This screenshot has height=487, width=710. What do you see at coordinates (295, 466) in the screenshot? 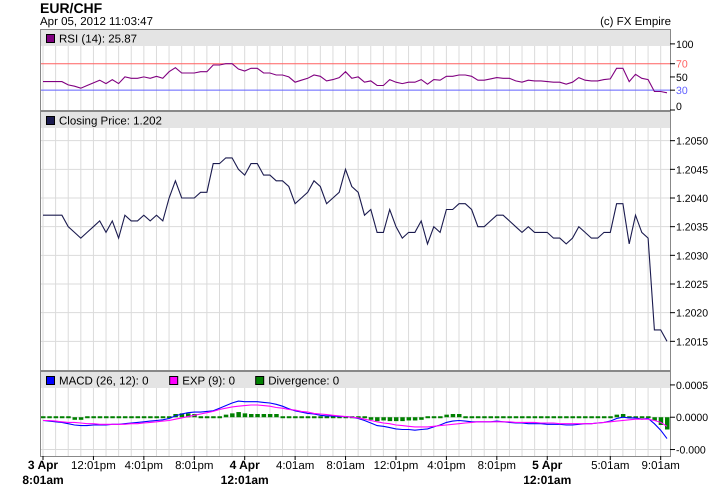
I see `x-tick-label: 4:01am` at bounding box center [295, 466].